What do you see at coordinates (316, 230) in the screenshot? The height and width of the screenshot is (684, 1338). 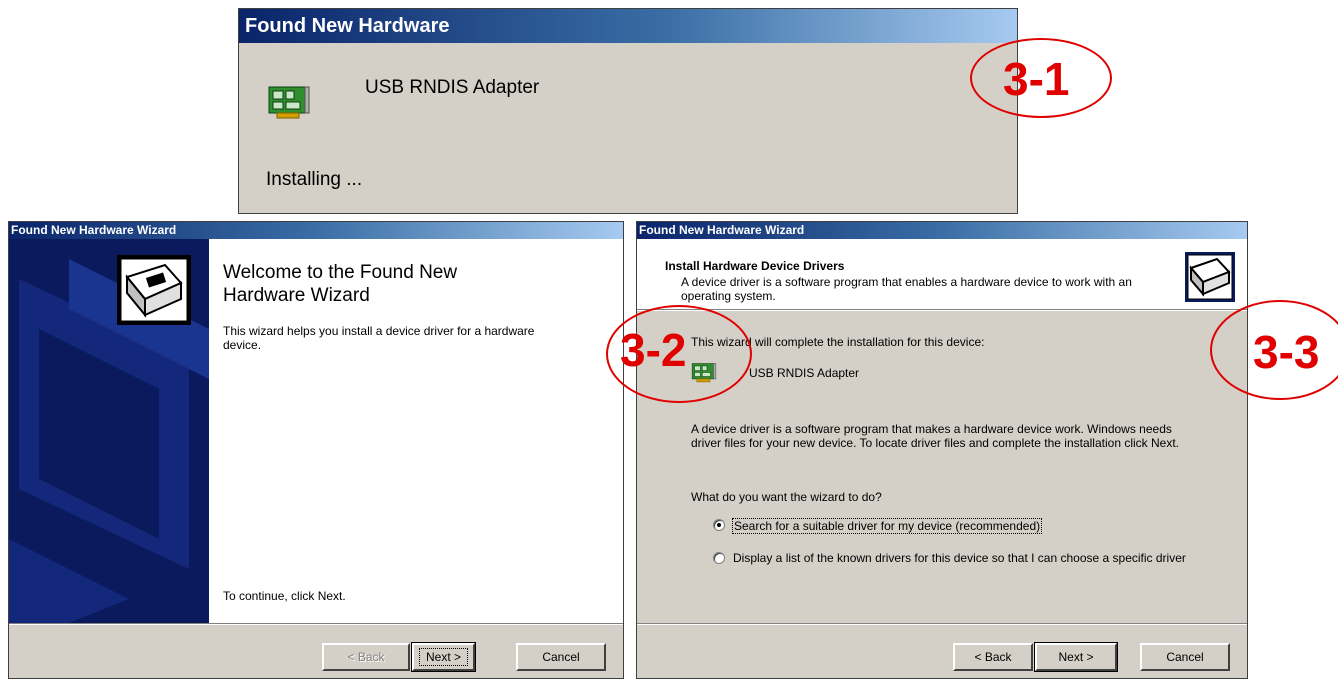 I see `welcome-wizard-title: Found New Hardware Wizard` at bounding box center [316, 230].